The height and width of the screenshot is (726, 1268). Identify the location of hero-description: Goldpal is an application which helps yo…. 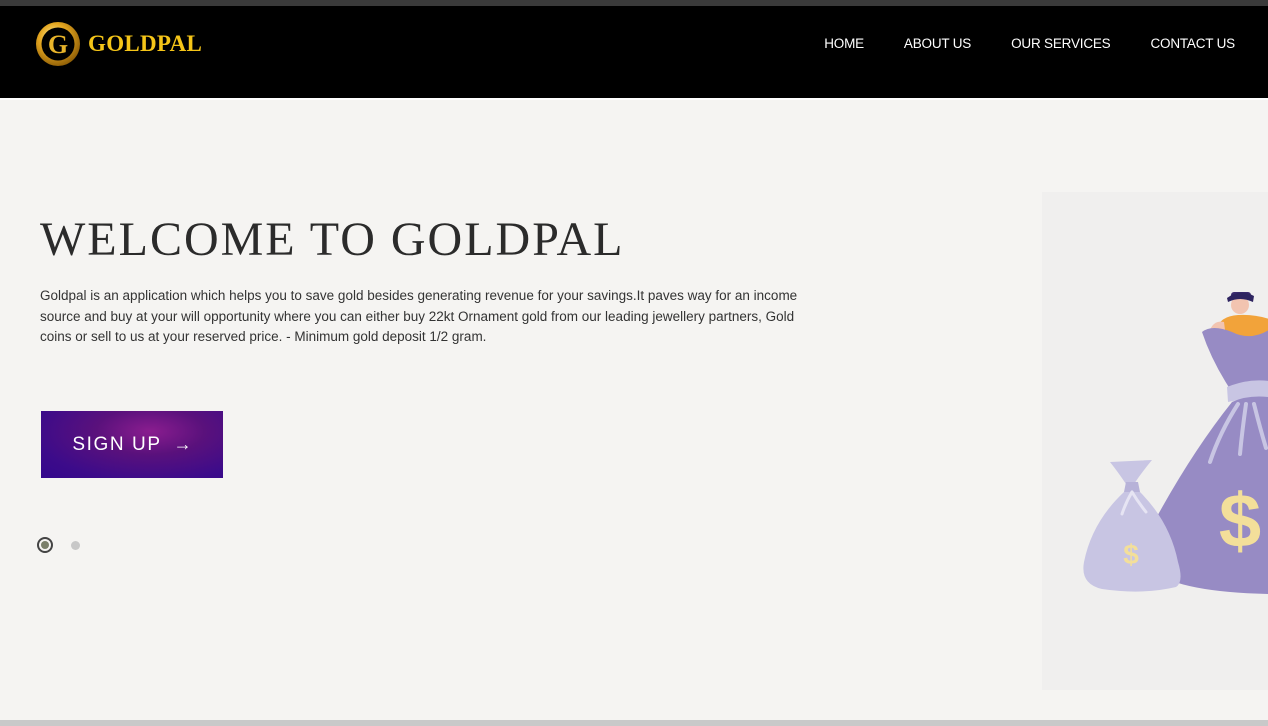
(419, 316).